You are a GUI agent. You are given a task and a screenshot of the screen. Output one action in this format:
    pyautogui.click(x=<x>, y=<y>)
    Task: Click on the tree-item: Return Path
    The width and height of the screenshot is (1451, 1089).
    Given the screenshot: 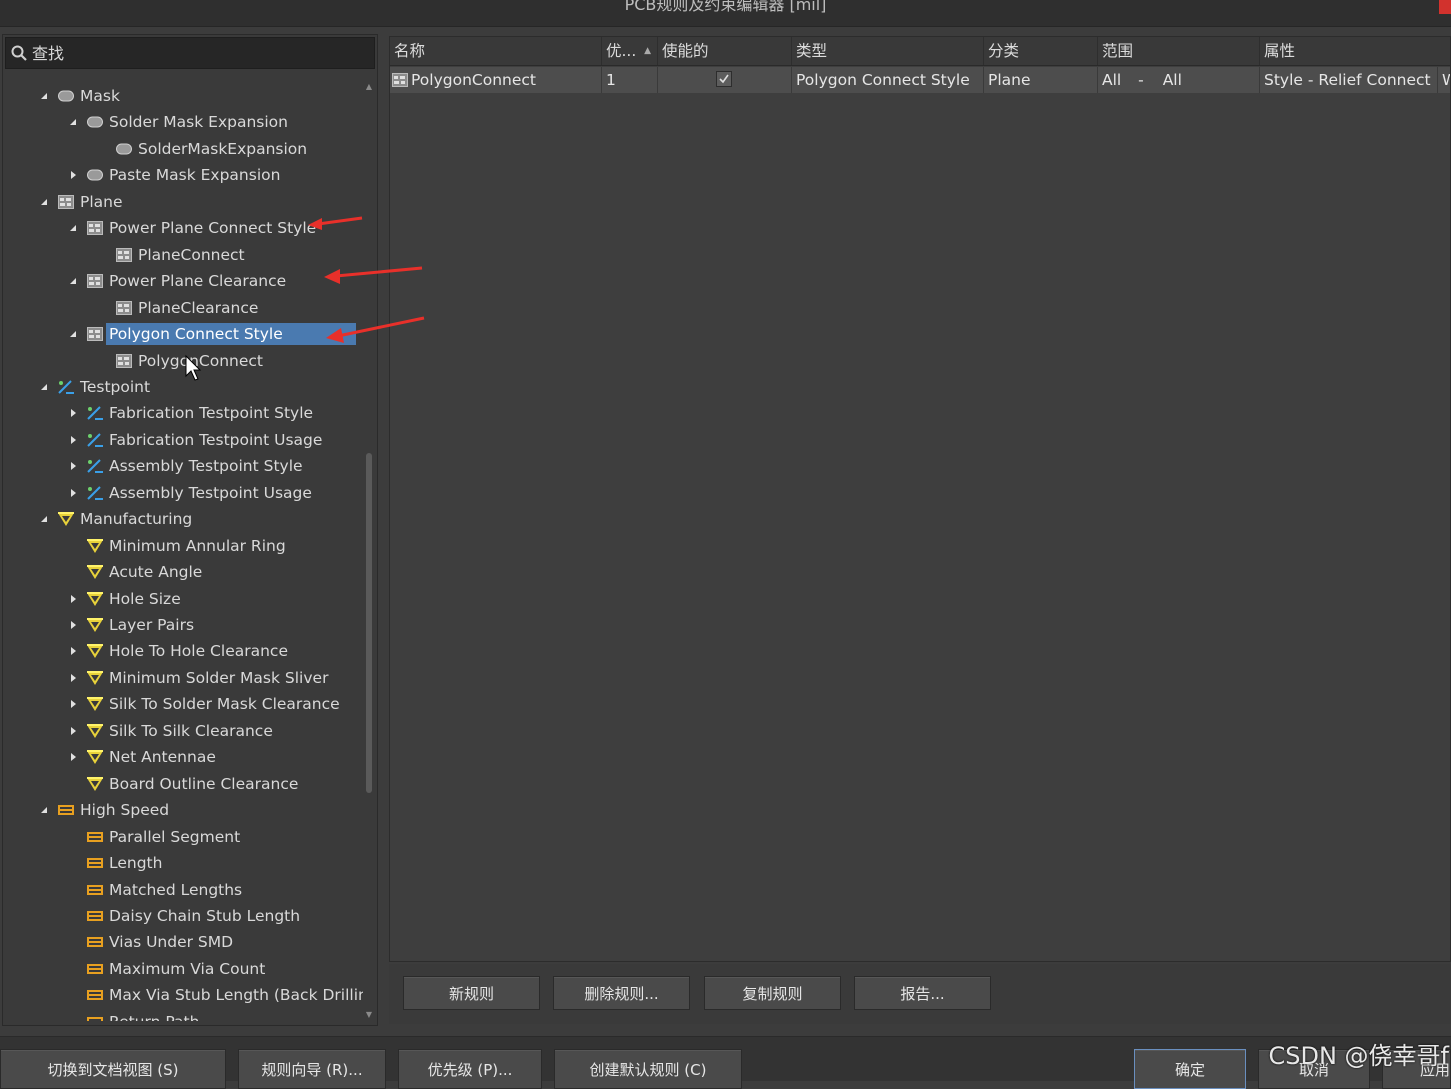 What is the action you would take?
    pyautogui.click(x=183, y=1015)
    